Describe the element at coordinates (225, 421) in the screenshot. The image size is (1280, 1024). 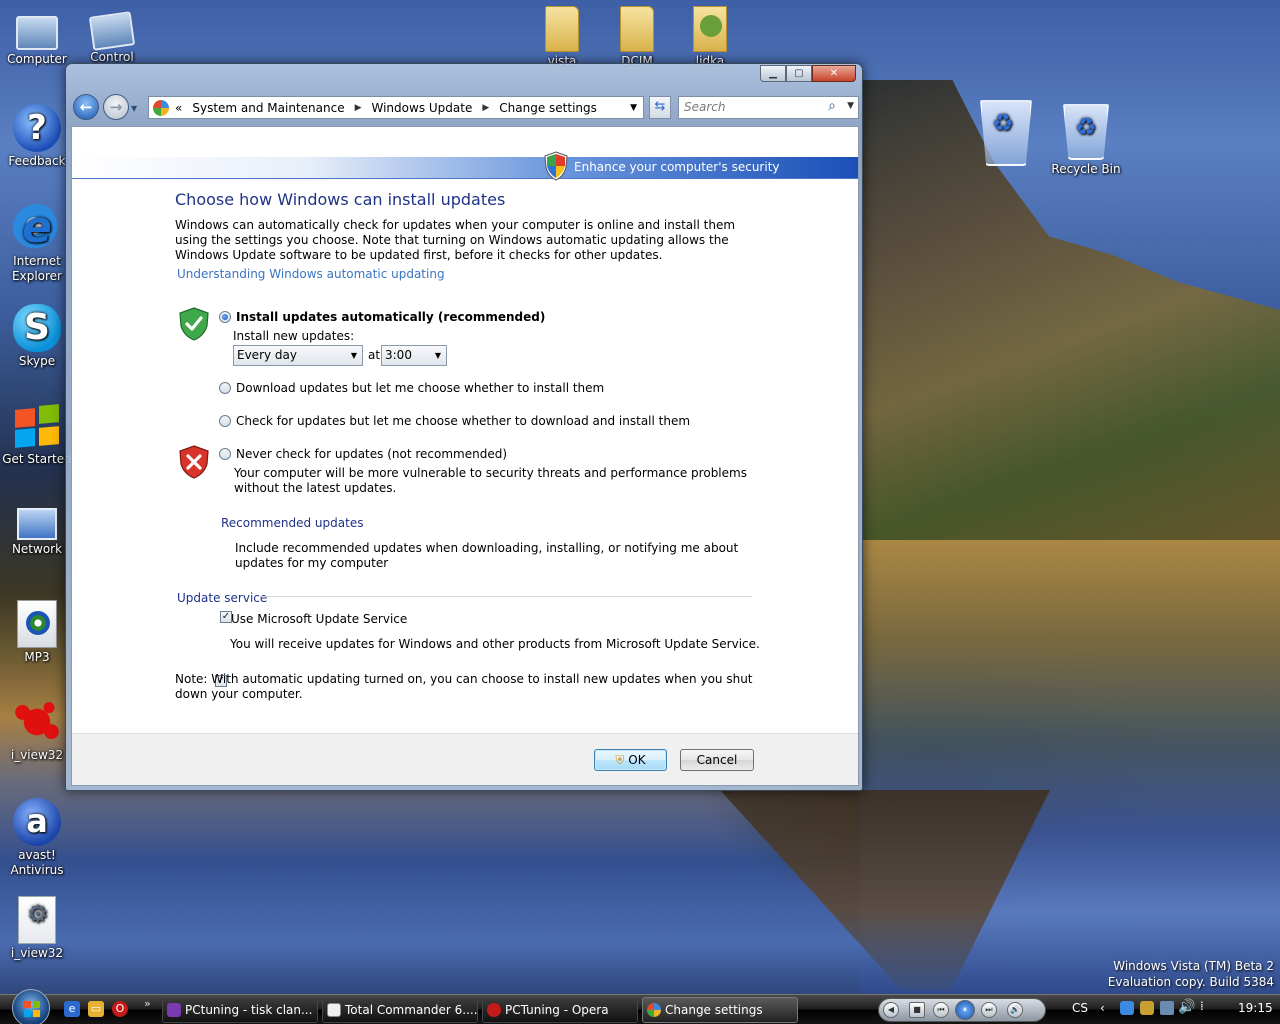
I see `radio-check-only` at that location.